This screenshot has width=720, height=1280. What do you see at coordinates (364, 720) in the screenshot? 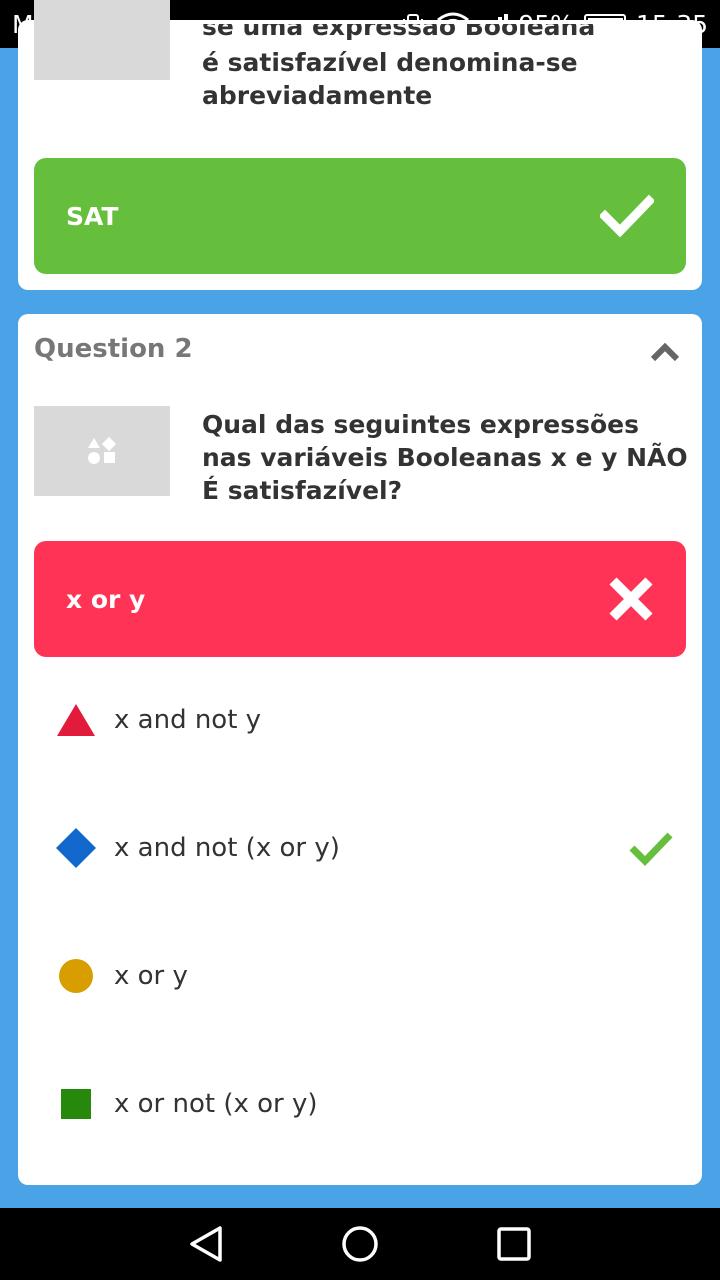
I see `option-row-1: x and not y` at bounding box center [364, 720].